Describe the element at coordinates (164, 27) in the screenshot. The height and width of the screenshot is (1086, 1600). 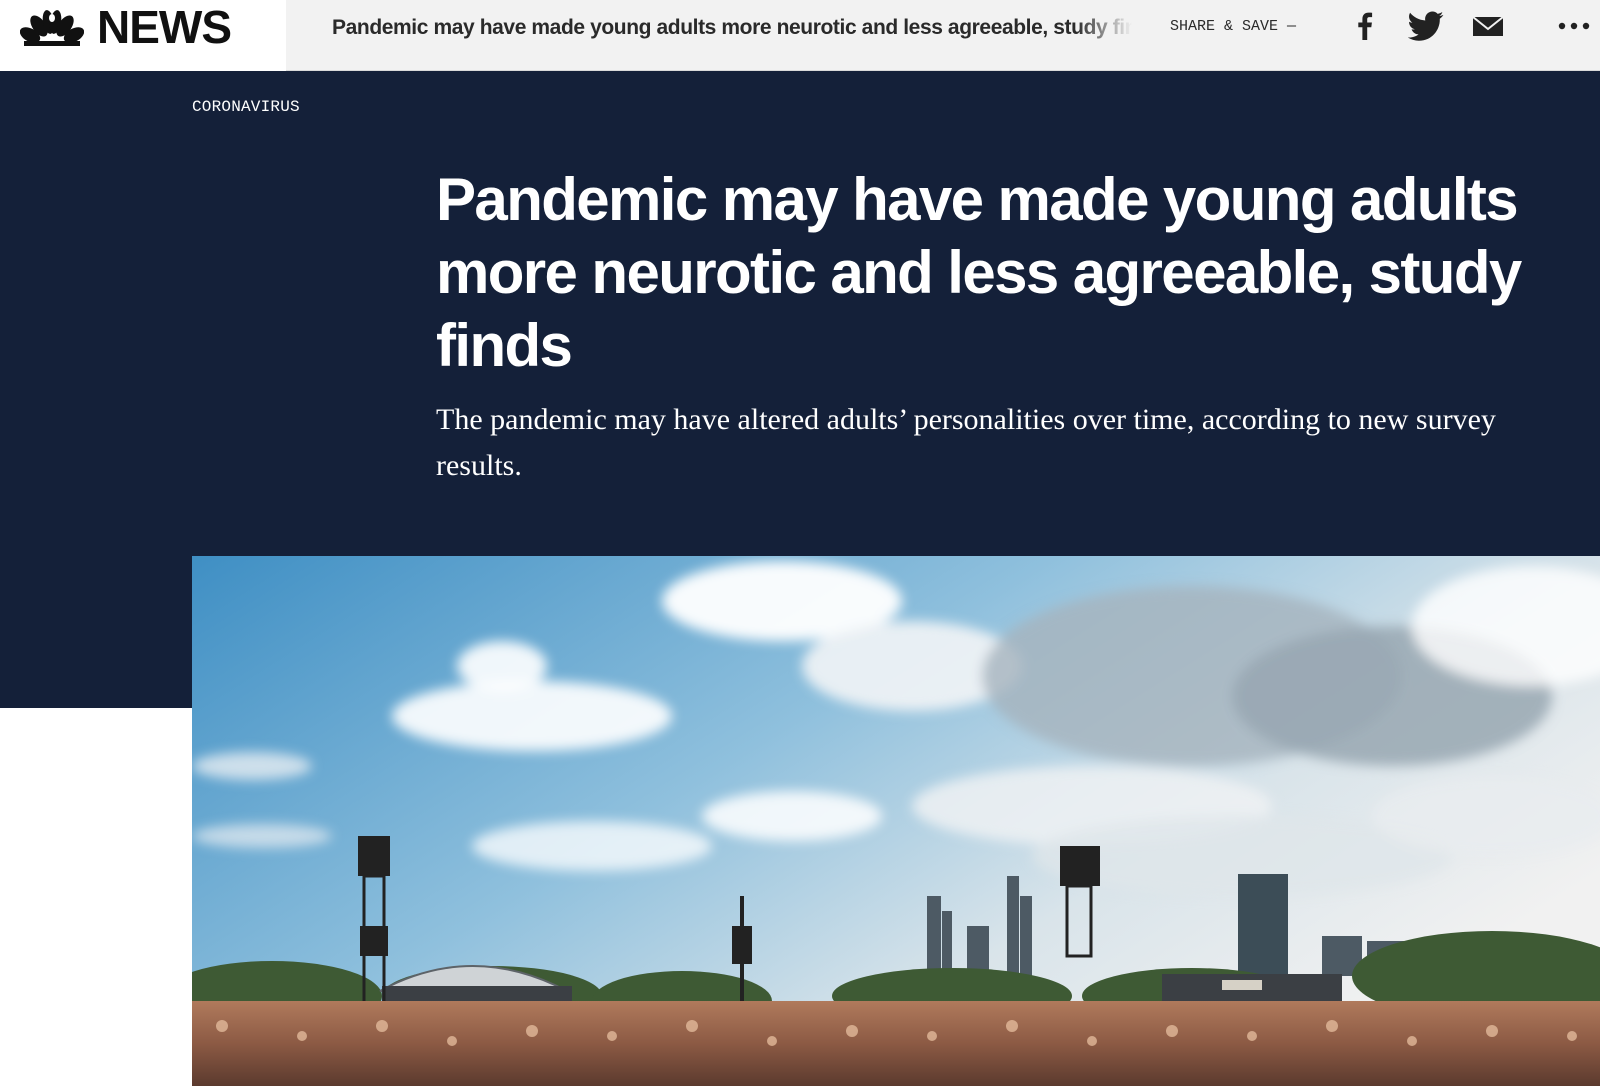
I see `logo-wordmark: NEWS` at that location.